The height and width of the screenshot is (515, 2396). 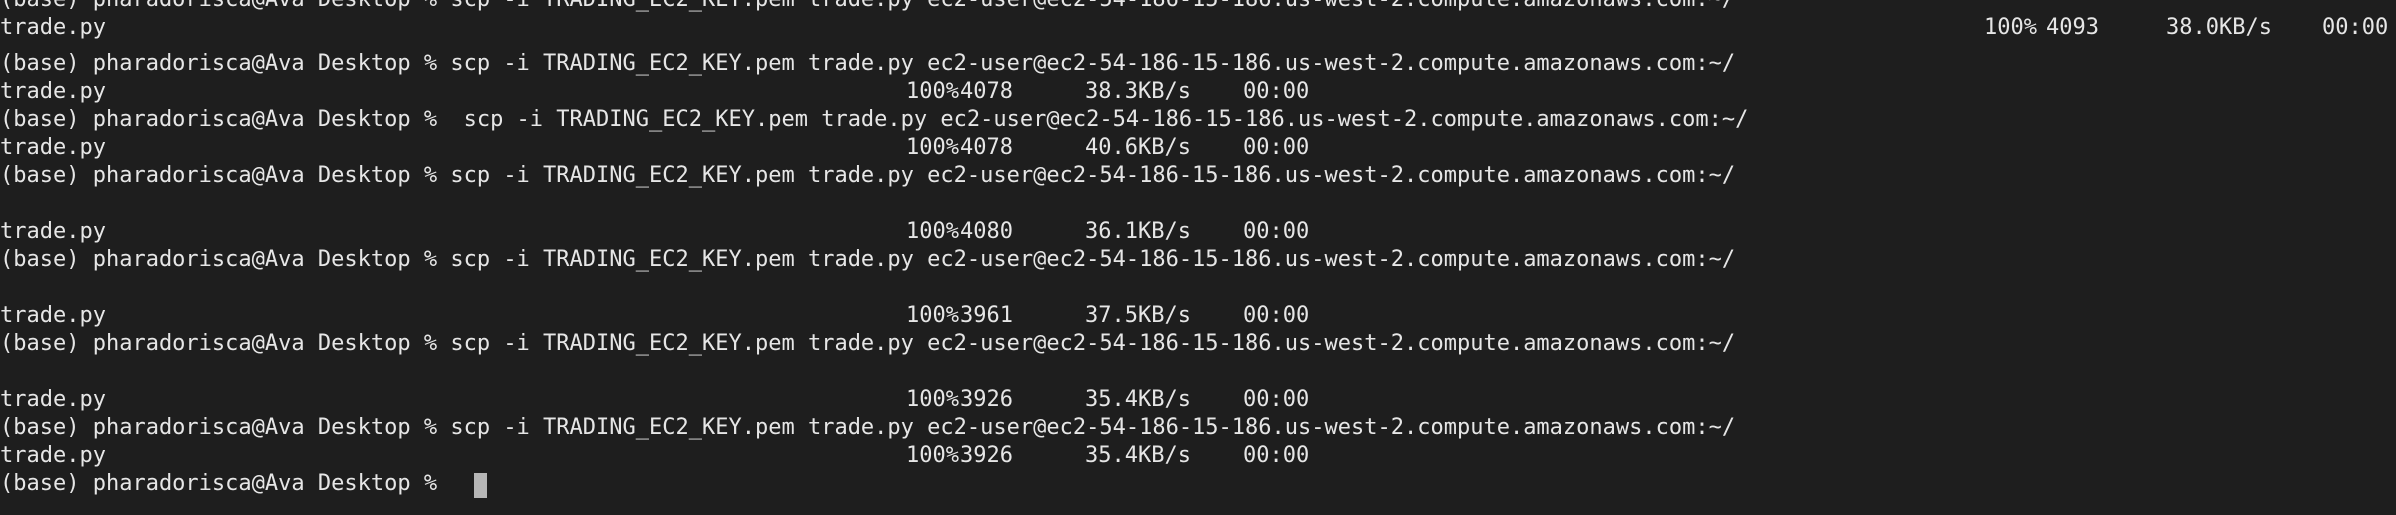 I want to click on transfer-rate: 36.1KB/s, so click(x=1138, y=231).